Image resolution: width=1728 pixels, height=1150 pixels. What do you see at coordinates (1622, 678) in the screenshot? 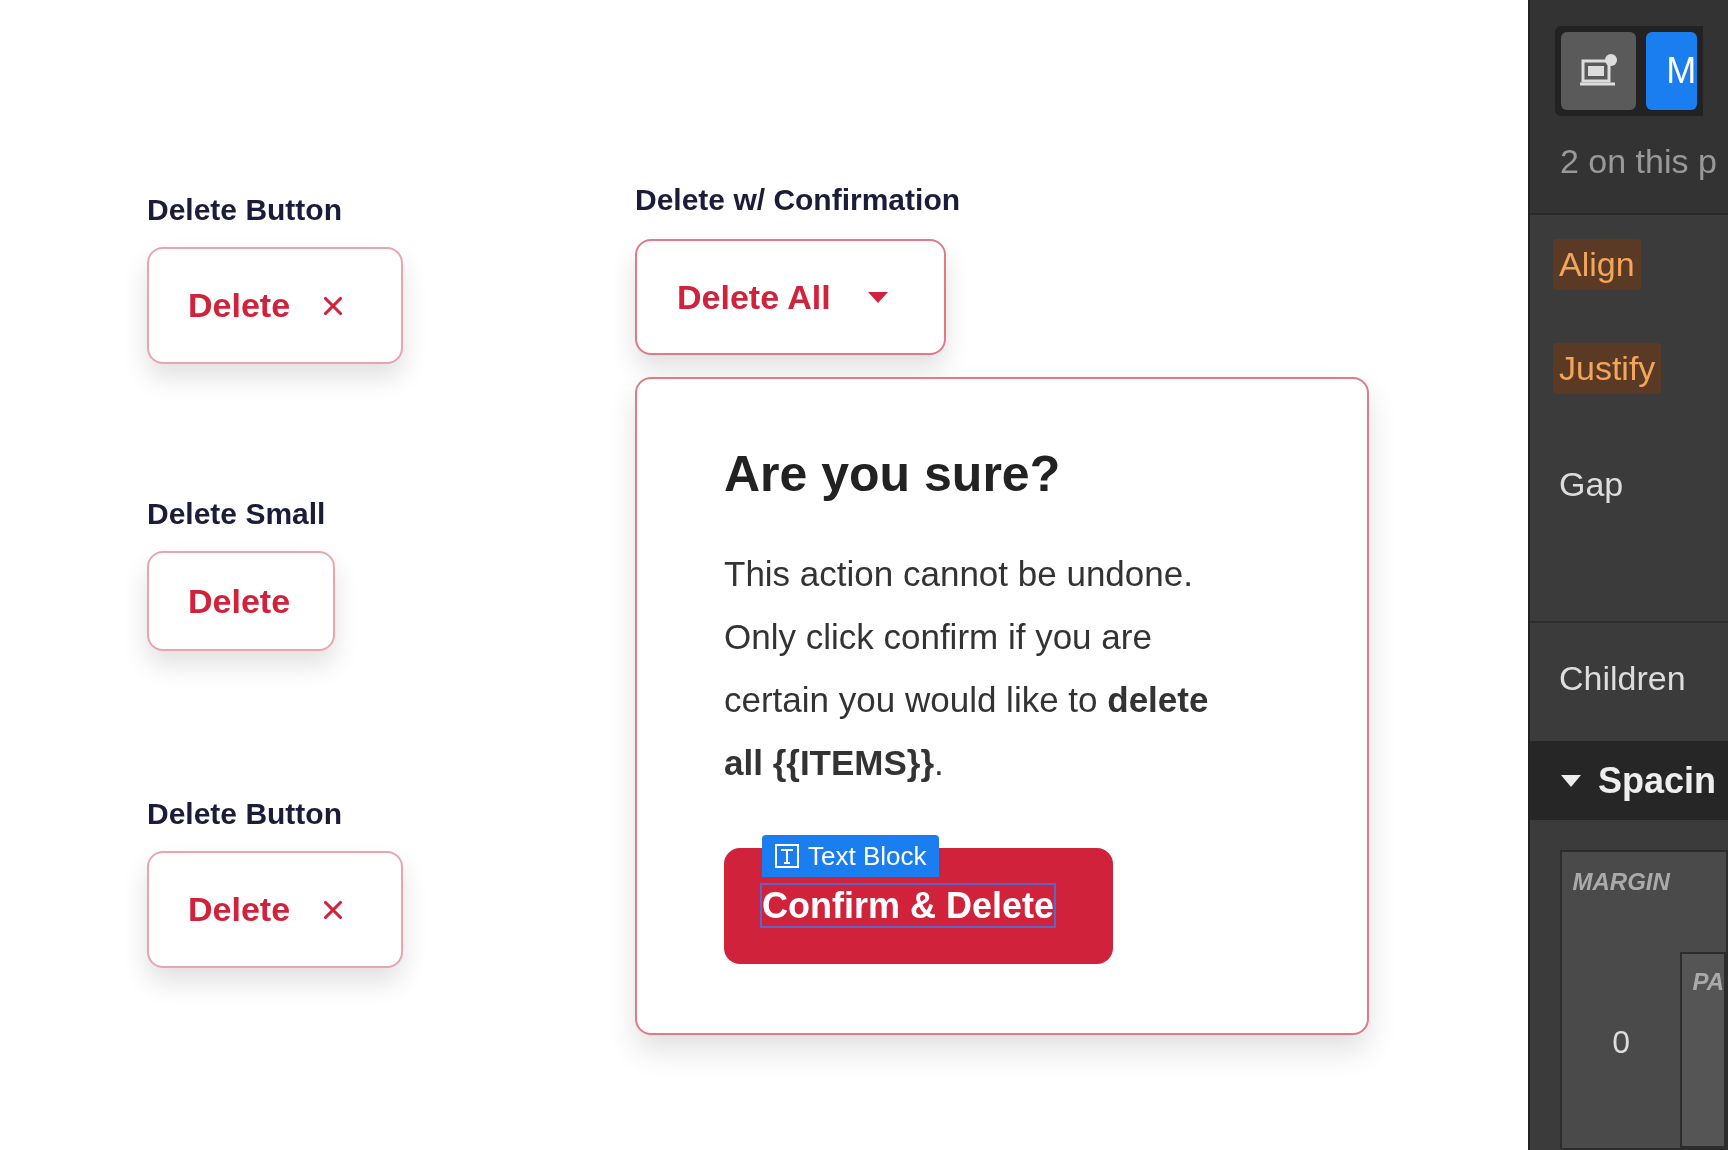
I see `property-label: Children` at bounding box center [1622, 678].